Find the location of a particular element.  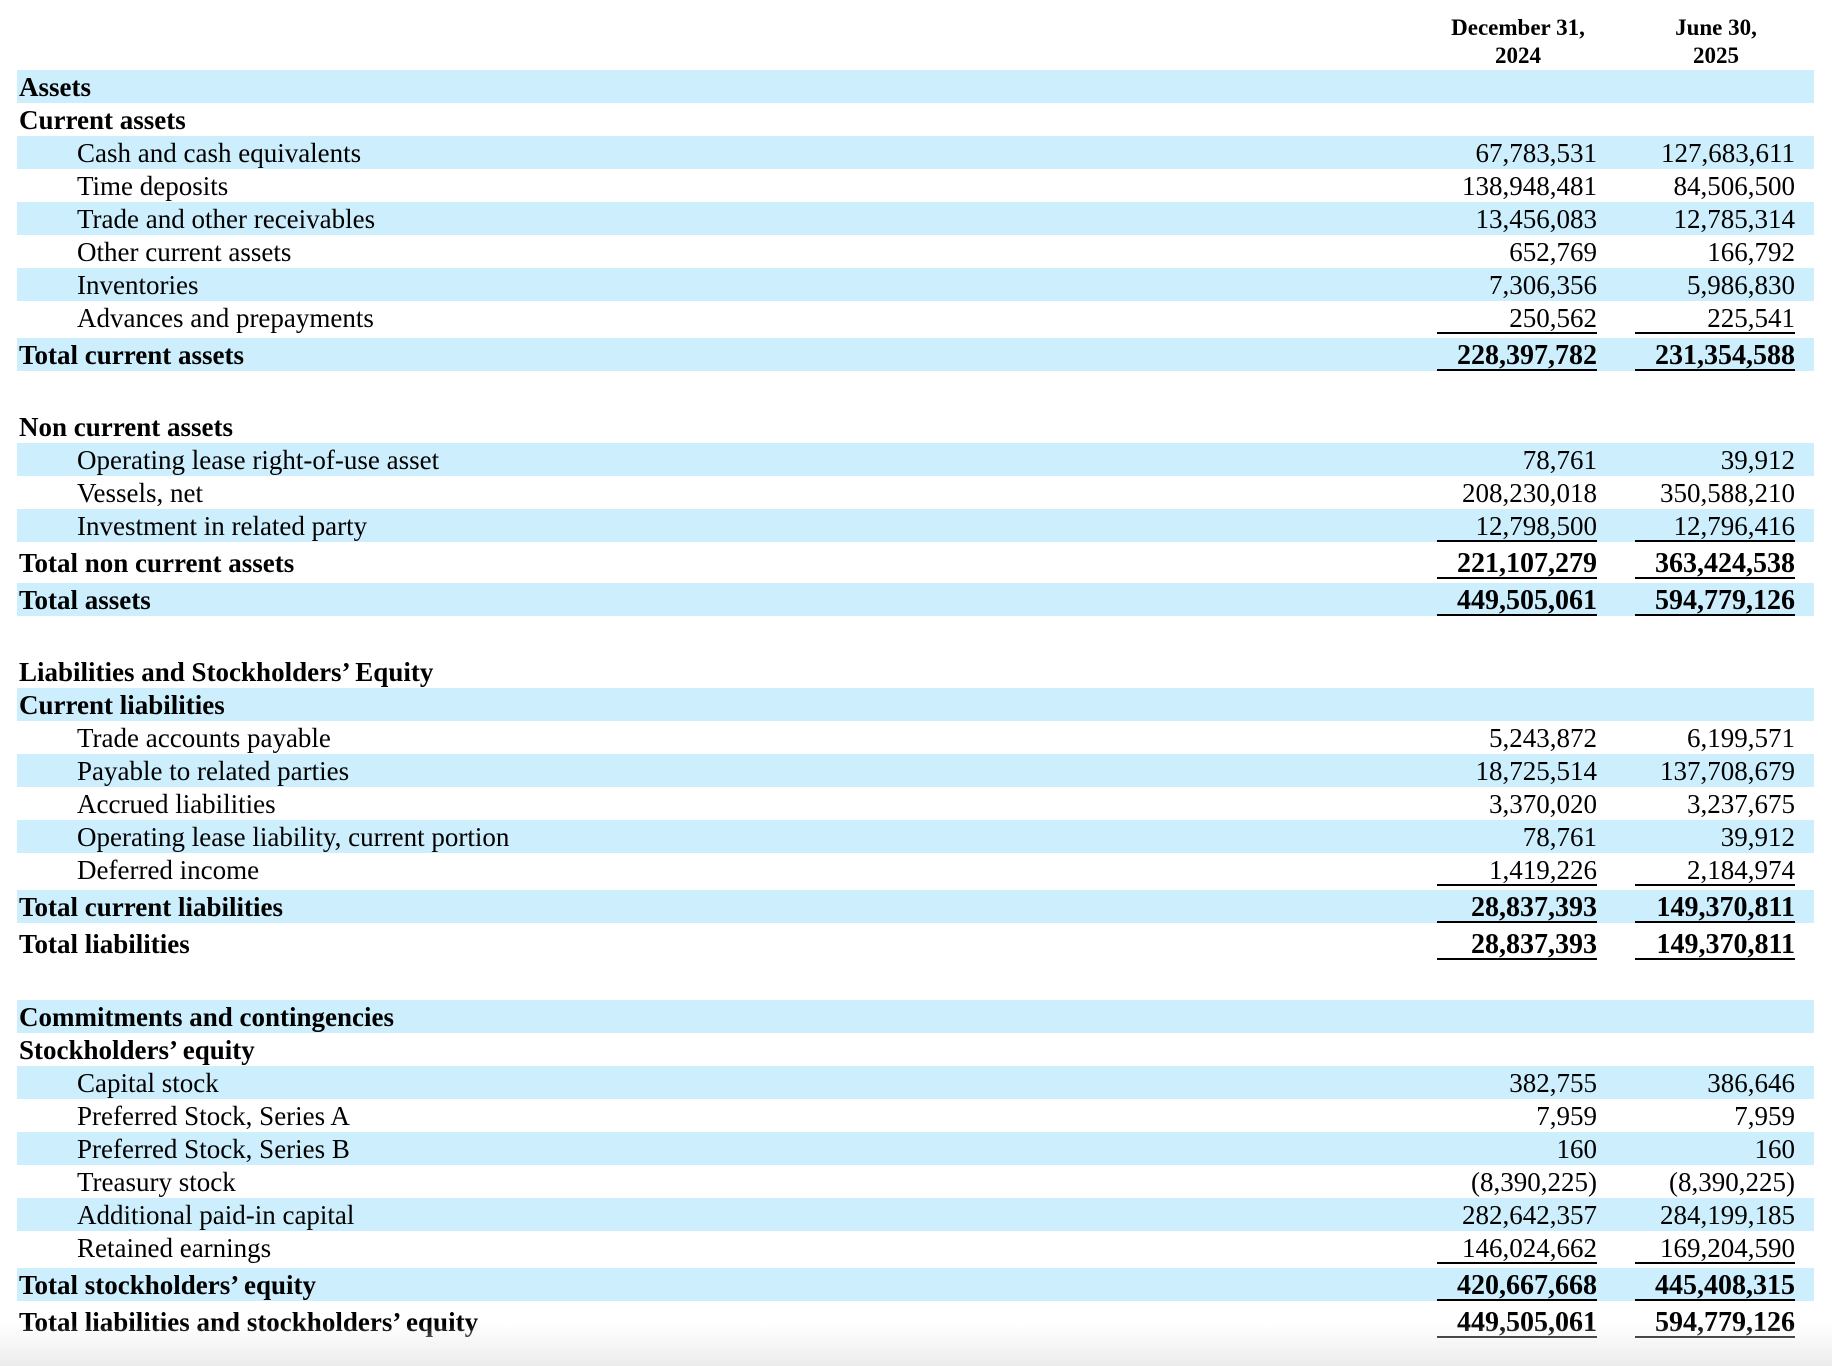

row-label: Accrued liabilities is located at coordinates (176, 804).